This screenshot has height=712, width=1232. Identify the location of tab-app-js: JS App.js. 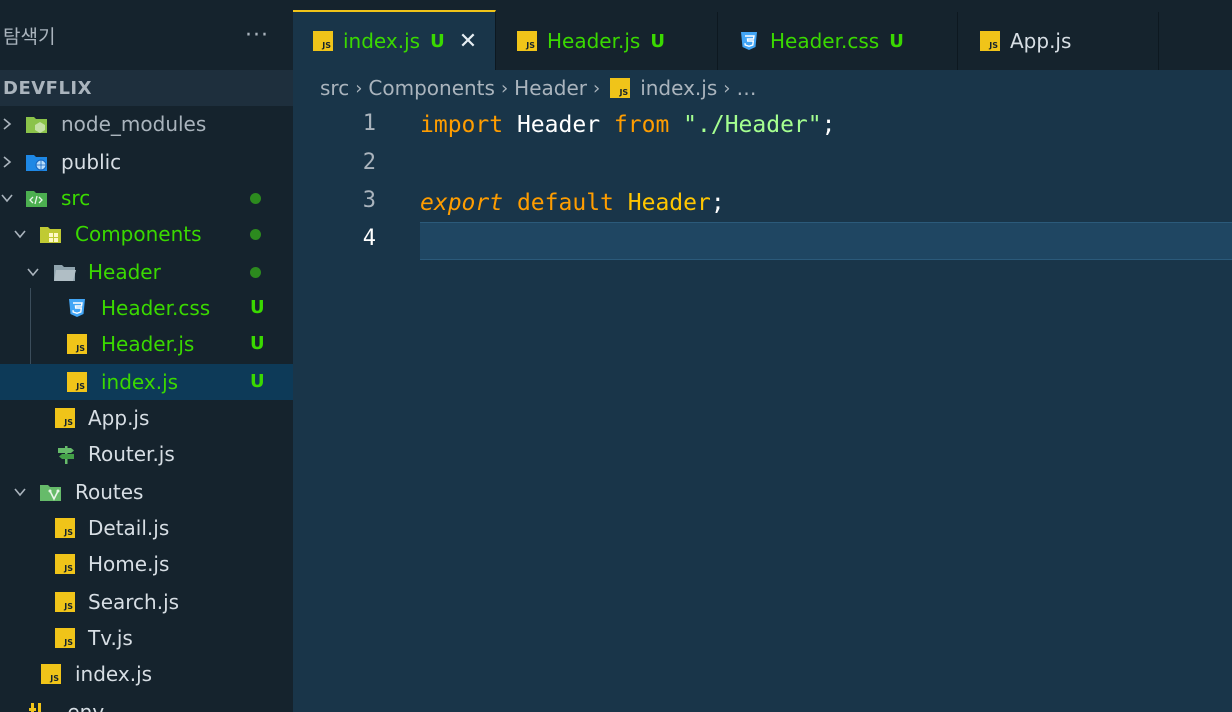
(1058, 41).